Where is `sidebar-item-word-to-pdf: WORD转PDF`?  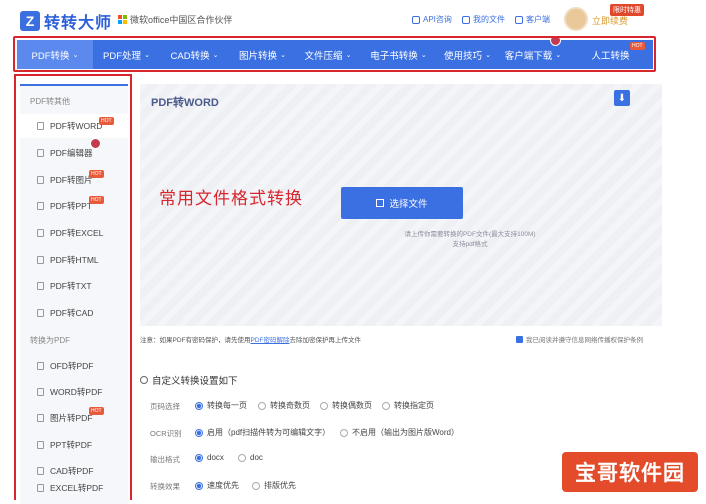 sidebar-item-word-to-pdf: WORD转PDF is located at coordinates (74, 392).